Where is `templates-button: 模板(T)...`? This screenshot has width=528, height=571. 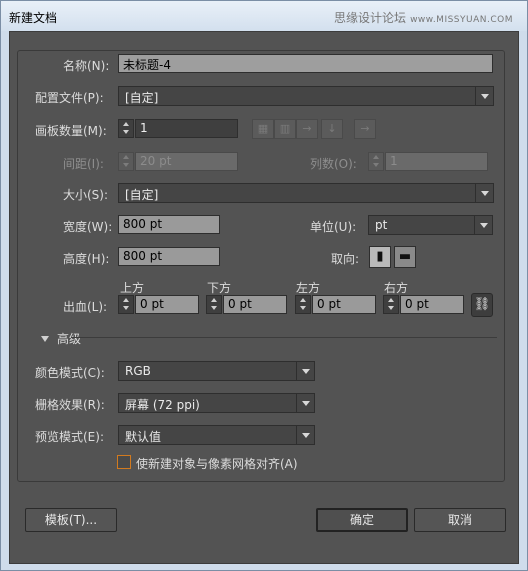
templates-button: 模板(T)... is located at coordinates (71, 520).